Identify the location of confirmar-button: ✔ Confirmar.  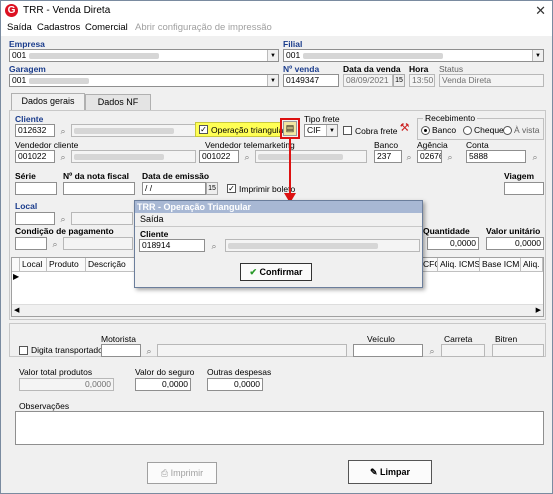
(276, 272).